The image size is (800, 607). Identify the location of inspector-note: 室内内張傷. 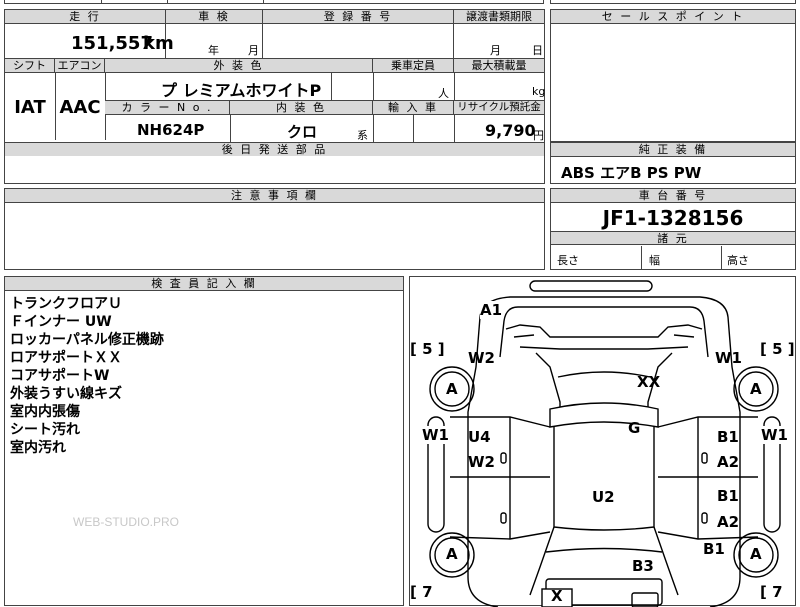
(45, 412).